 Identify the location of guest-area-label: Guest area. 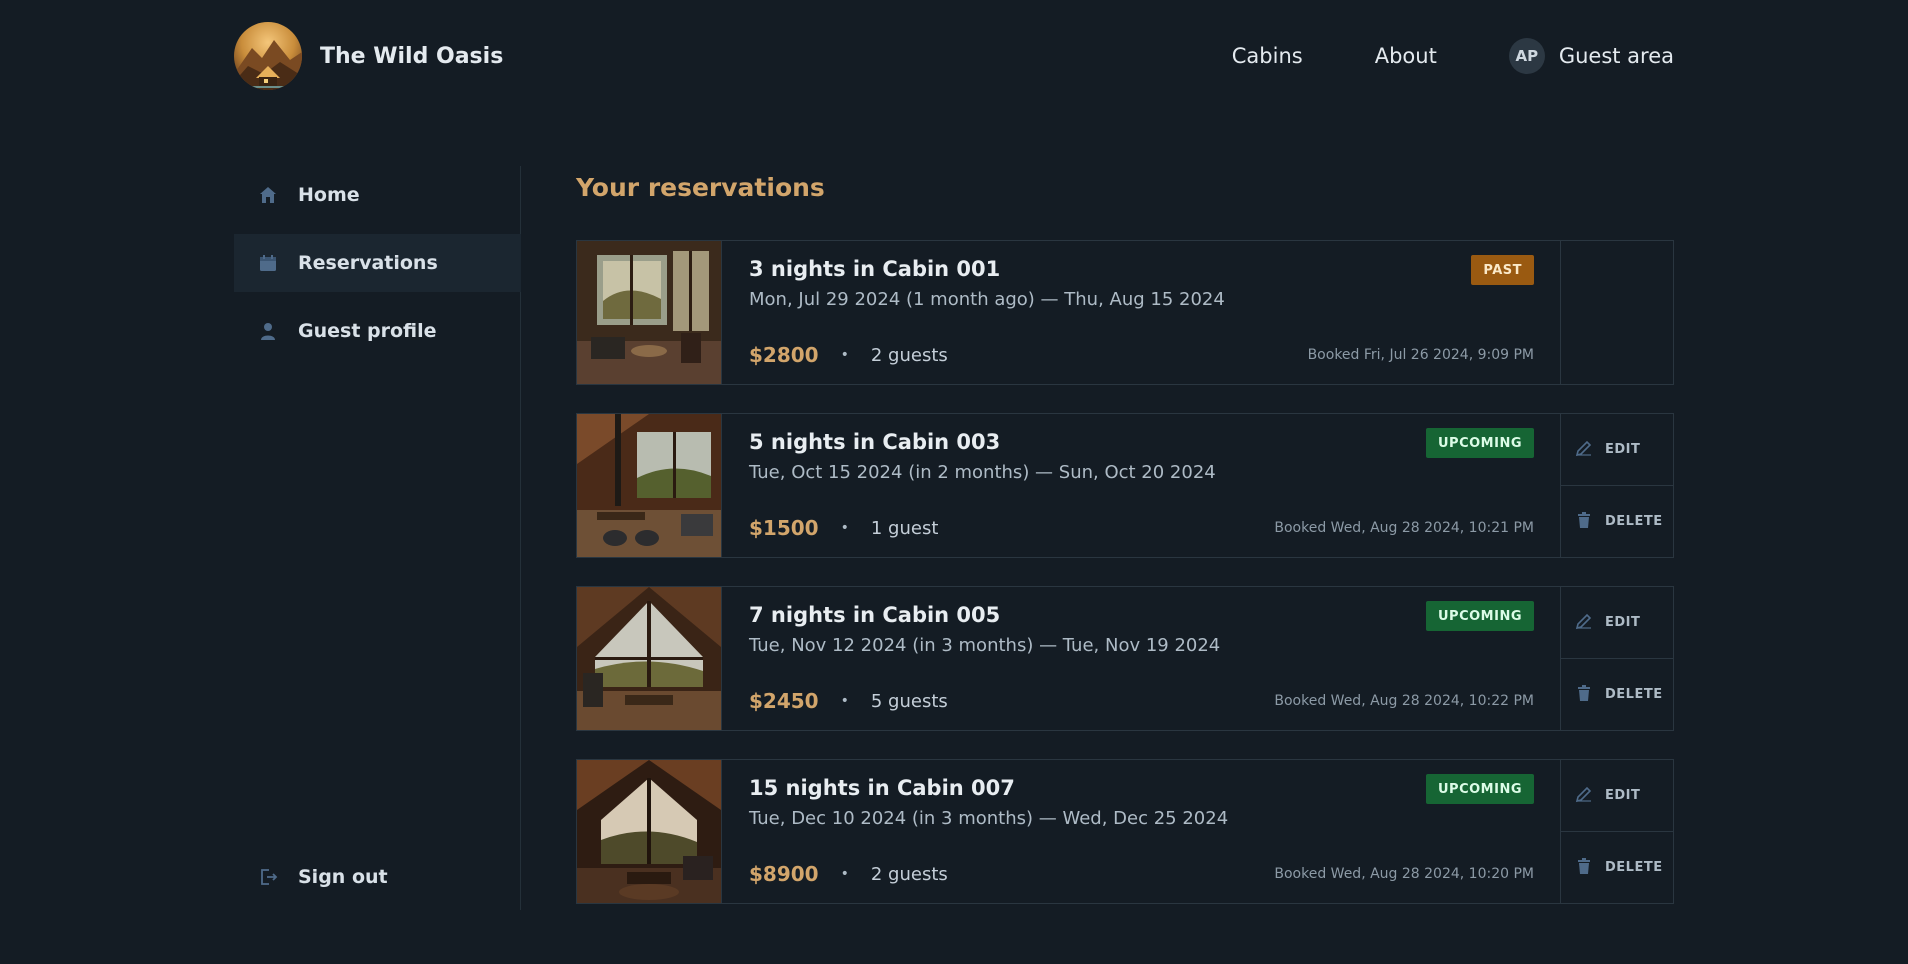
(1616, 56).